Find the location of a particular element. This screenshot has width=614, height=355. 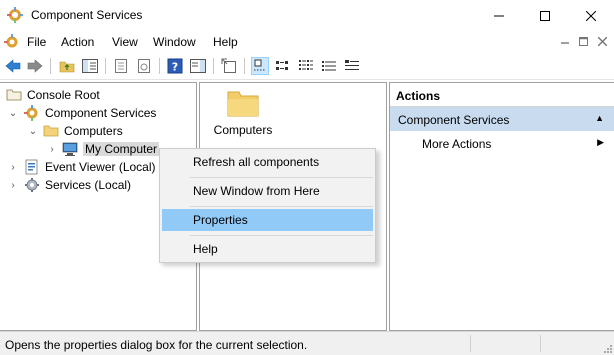

list-view-button is located at coordinates (306, 66).